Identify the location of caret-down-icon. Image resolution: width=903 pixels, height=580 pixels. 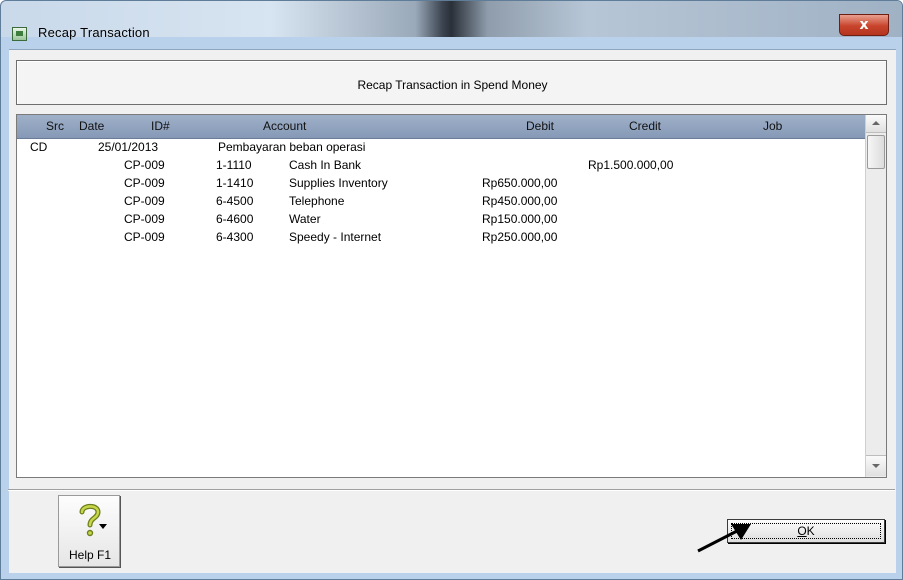
(103, 526).